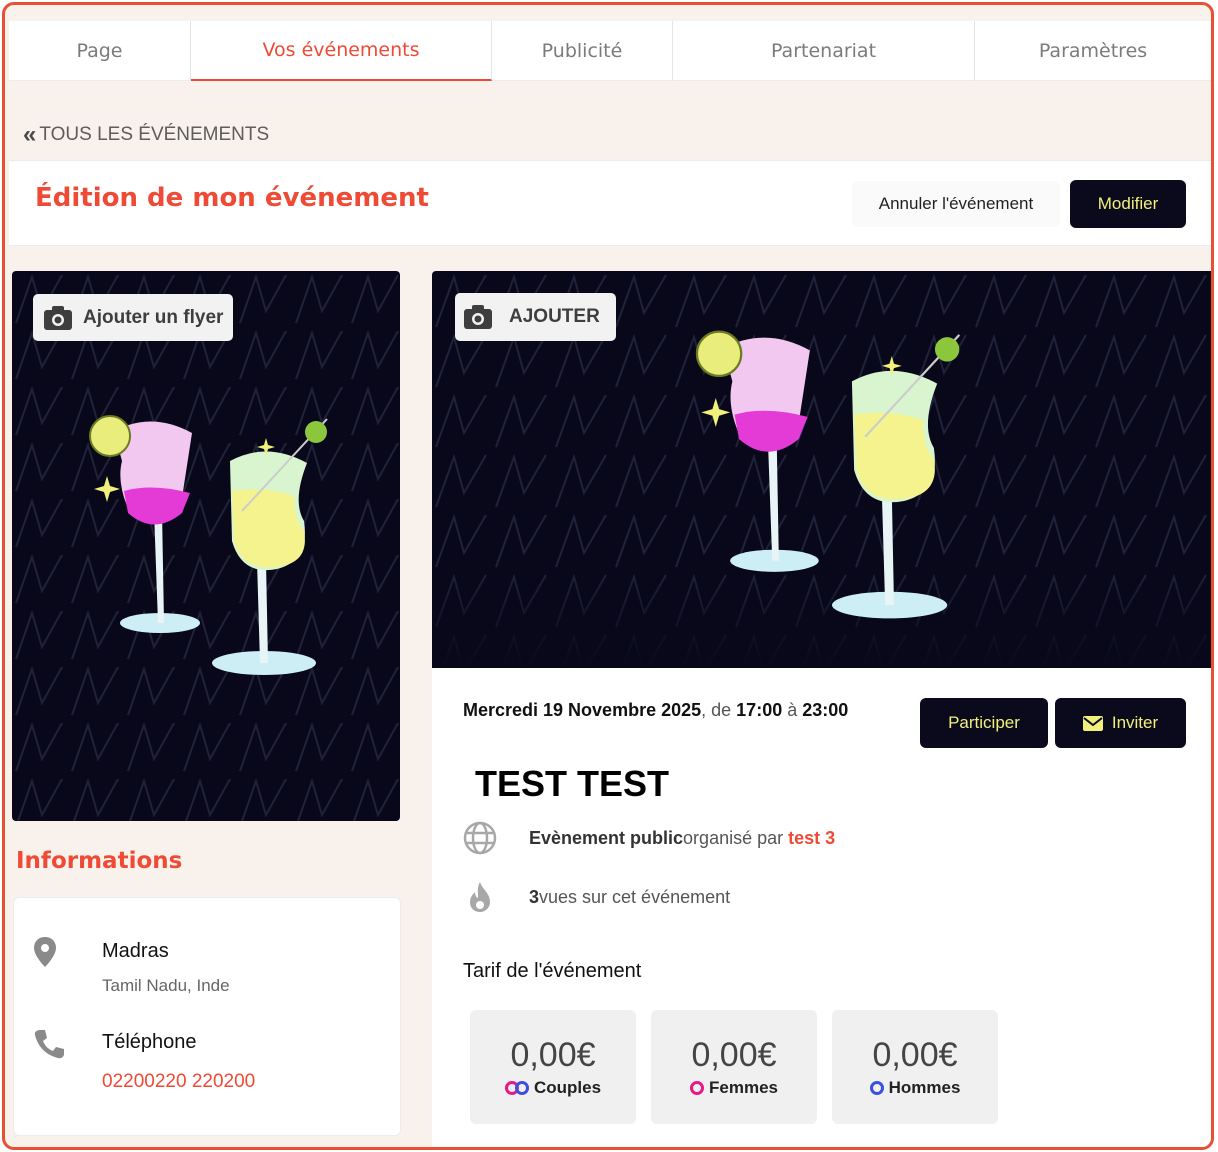 The height and width of the screenshot is (1152, 1218). Describe the element at coordinates (582, 710) in the screenshot. I see `event-date: Mercredi 19 Novembre 2025` at that location.